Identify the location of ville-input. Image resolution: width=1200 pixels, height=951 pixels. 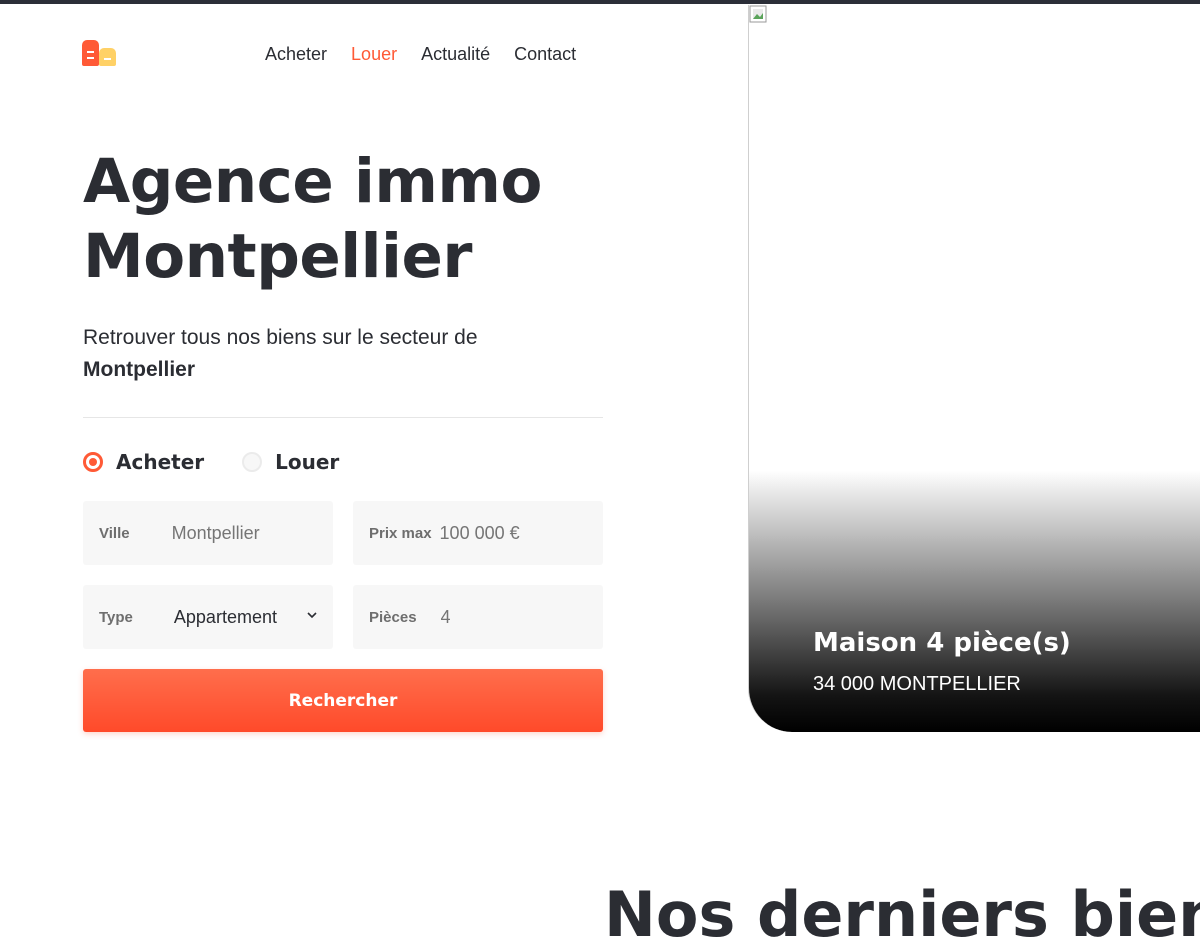
(241, 533).